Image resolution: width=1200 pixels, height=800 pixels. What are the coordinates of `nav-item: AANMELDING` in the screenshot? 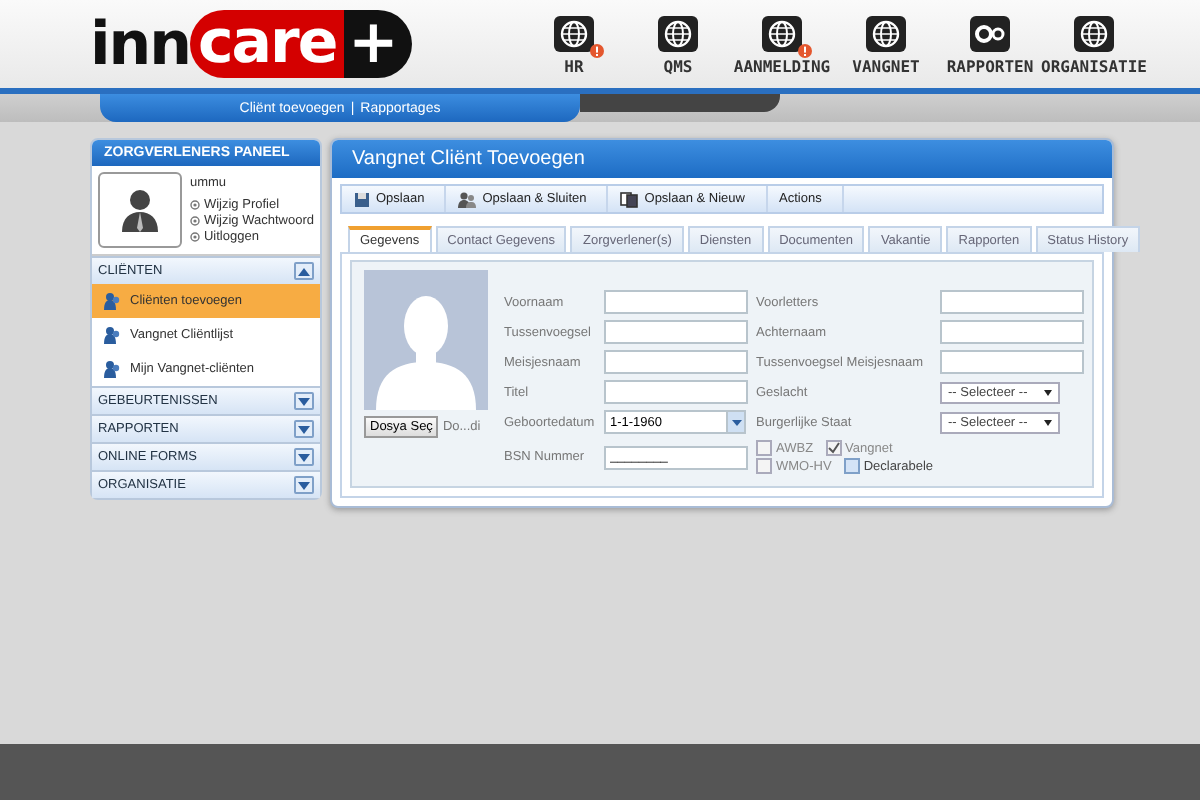 It's located at (782, 44).